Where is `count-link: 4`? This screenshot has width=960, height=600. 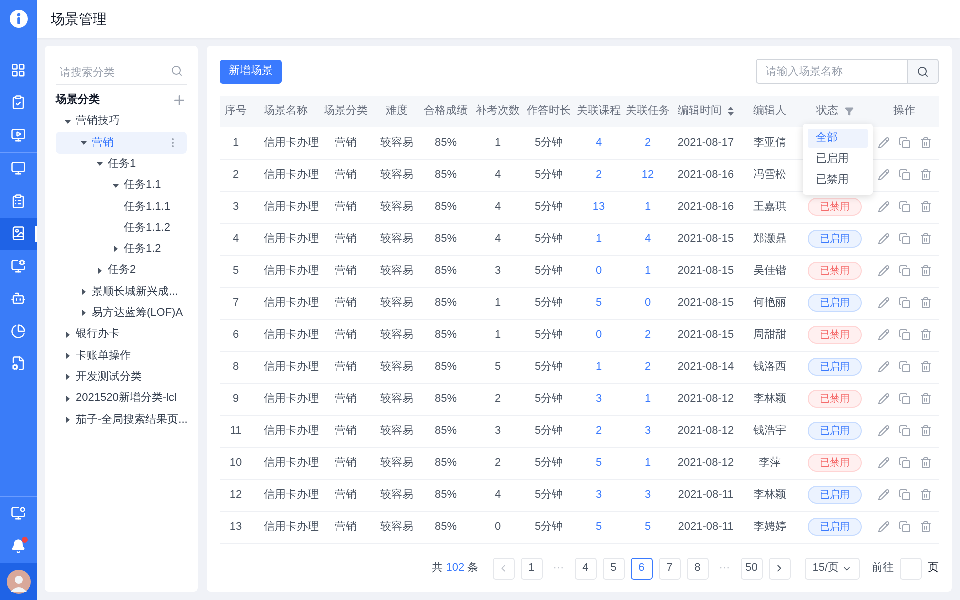
count-link: 4 is located at coordinates (599, 142).